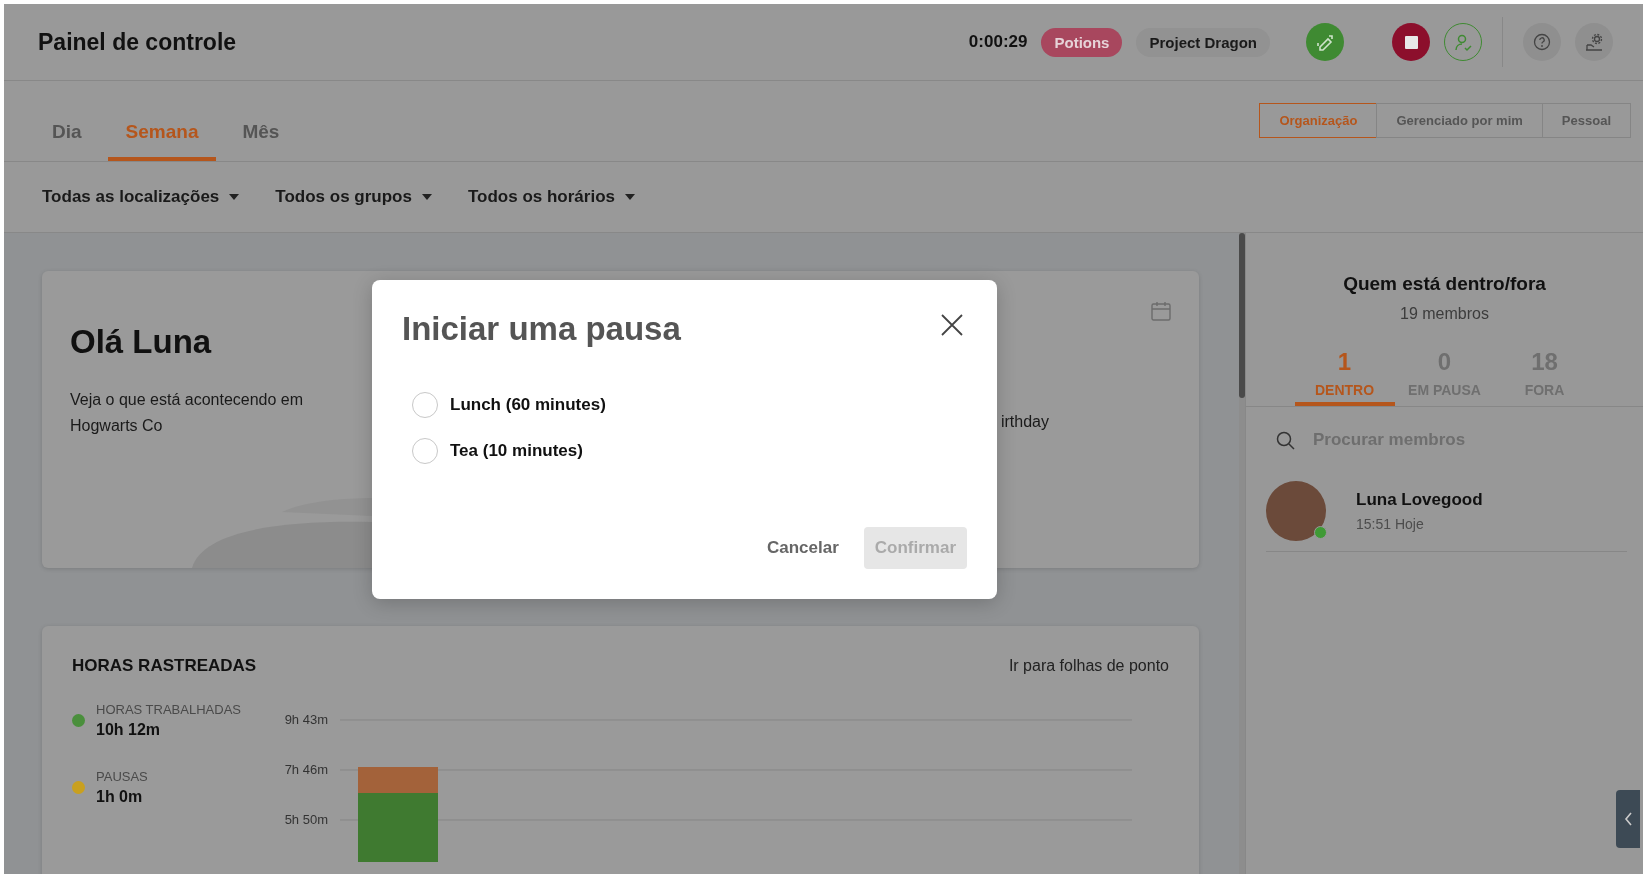 The width and height of the screenshot is (1647, 878). Describe the element at coordinates (141, 342) in the screenshot. I see `greeting-title: Olá Luna` at that location.